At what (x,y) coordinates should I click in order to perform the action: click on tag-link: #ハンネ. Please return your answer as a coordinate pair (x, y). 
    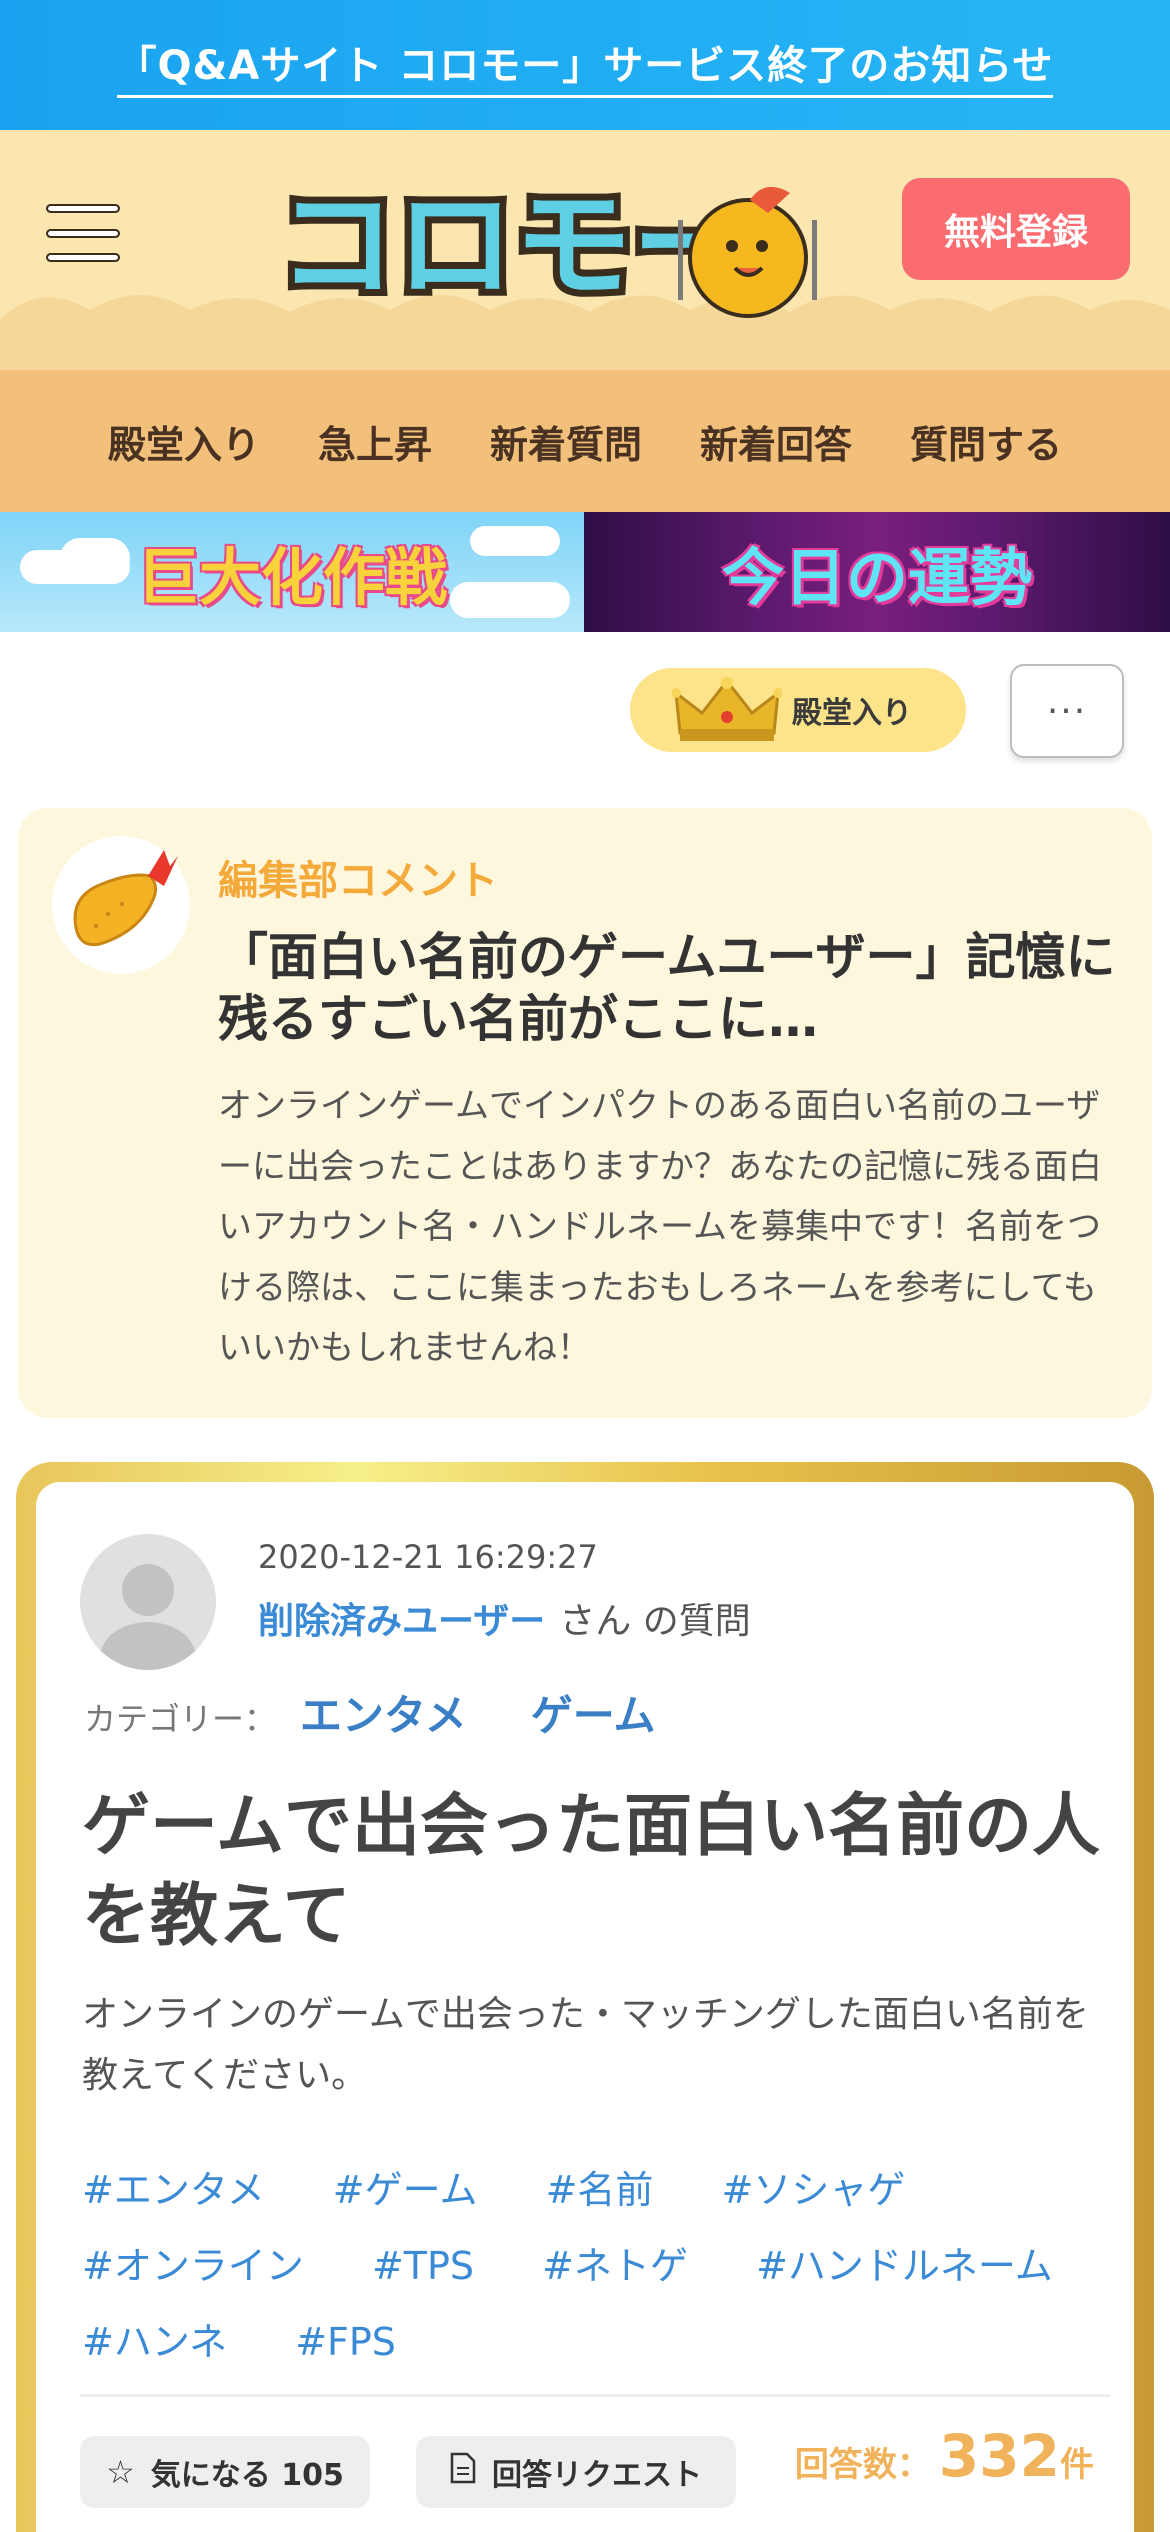
    Looking at the image, I should click on (154, 2342).